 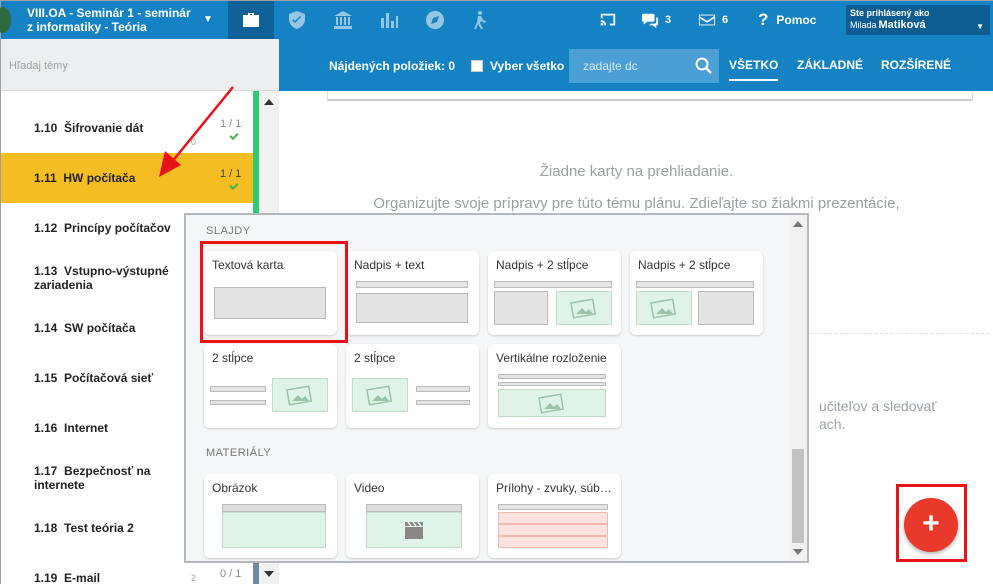 What do you see at coordinates (725, 20) in the screenshot?
I see `mail-count: 6` at bounding box center [725, 20].